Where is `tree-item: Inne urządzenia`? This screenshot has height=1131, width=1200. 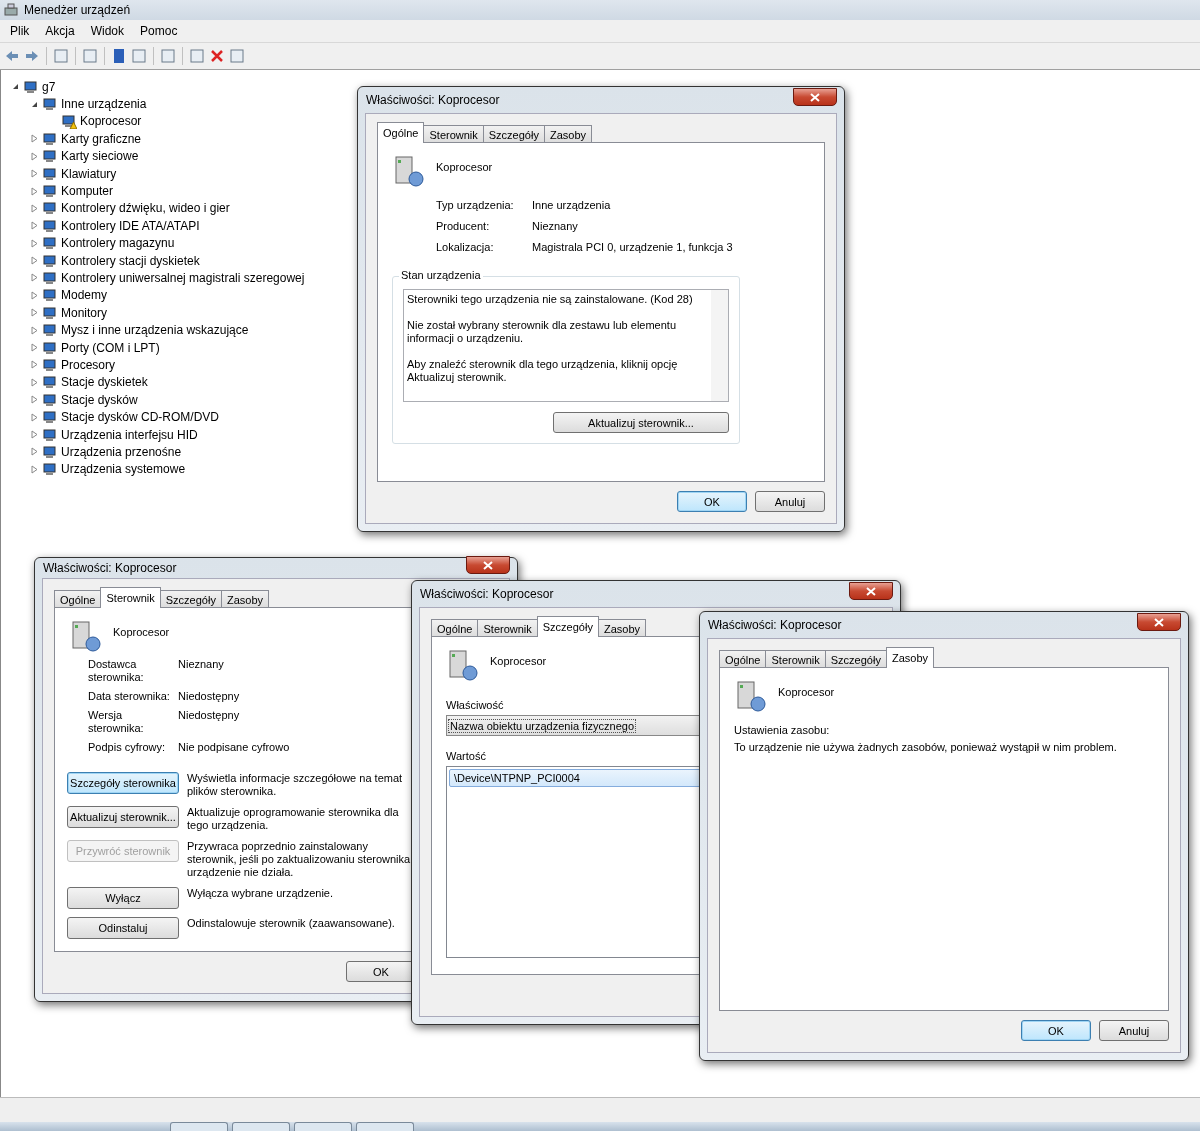 tree-item: Inne urządzenia is located at coordinates (104, 104).